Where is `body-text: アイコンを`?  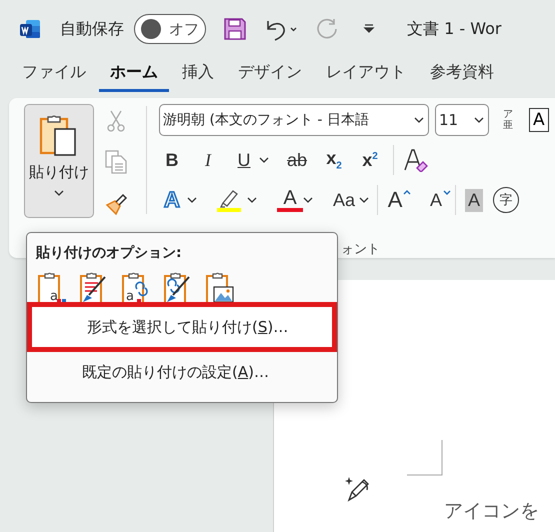 body-text: アイコンを is located at coordinates (491, 511).